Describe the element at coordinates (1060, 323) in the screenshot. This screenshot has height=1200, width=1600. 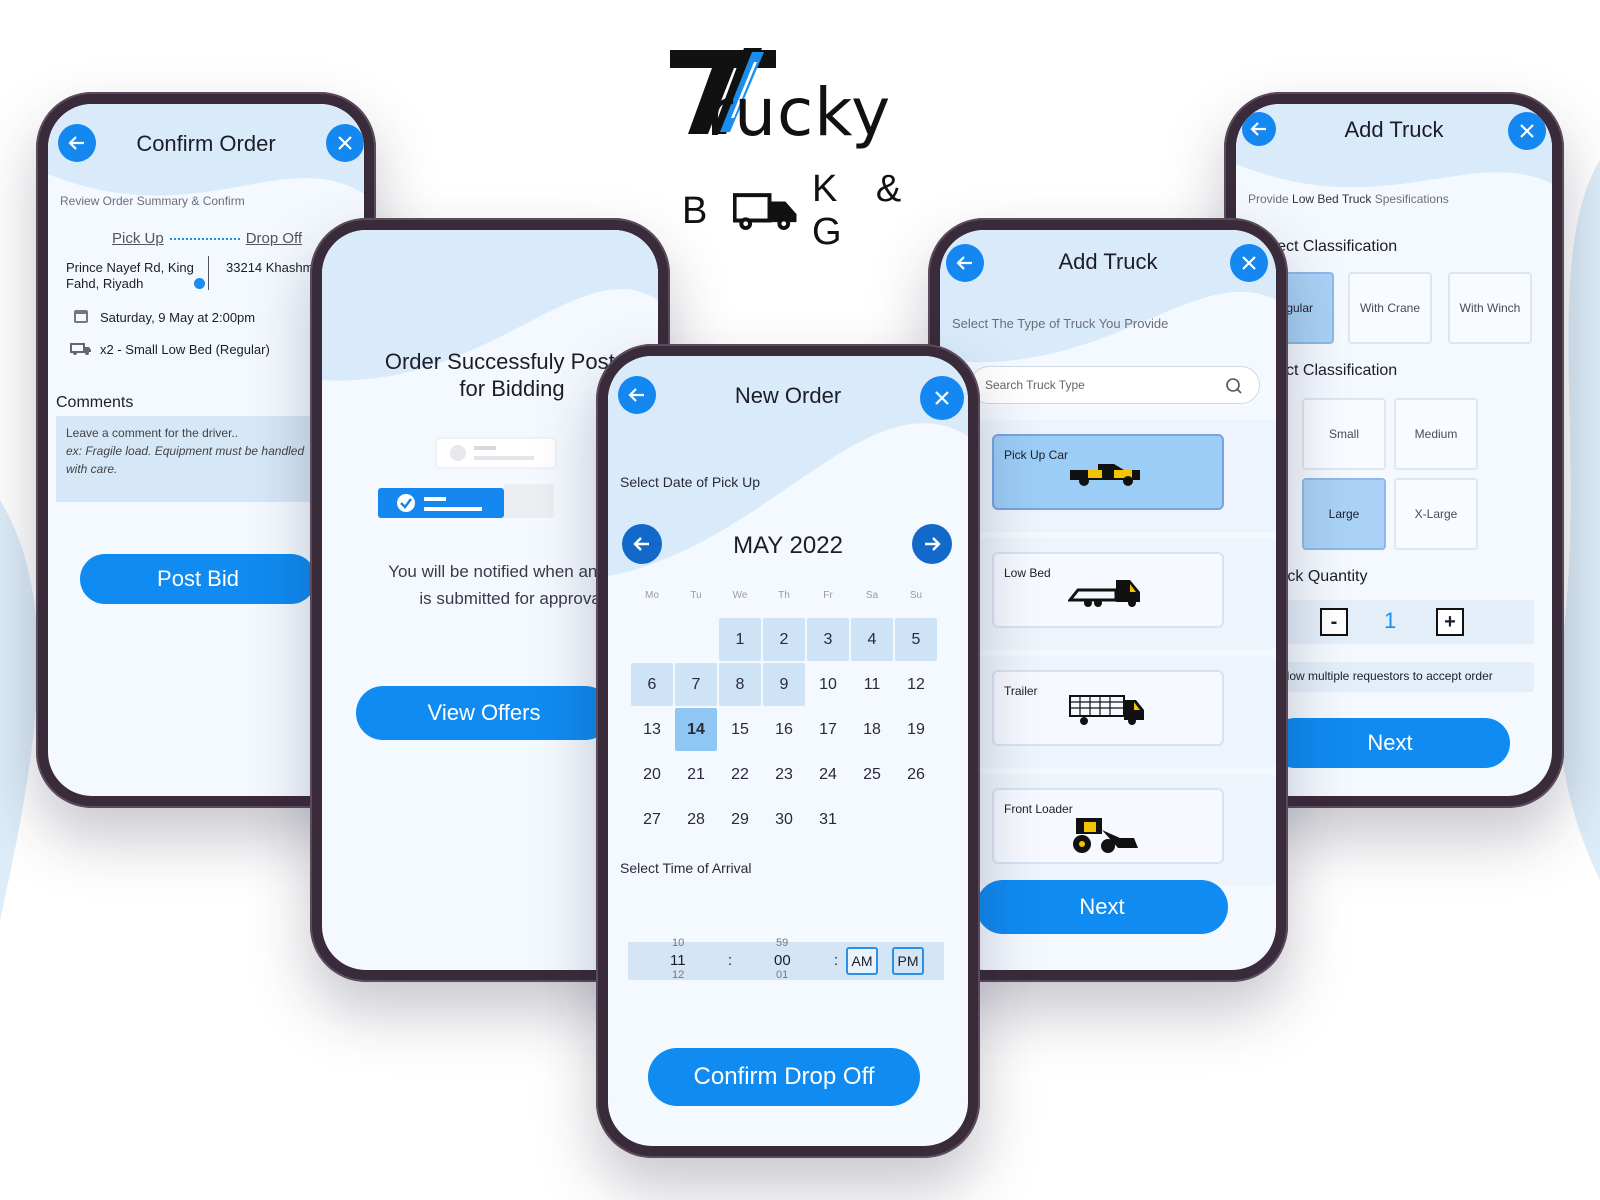
I see `page-subtitle: Select The Type of Truck You Provide` at that location.